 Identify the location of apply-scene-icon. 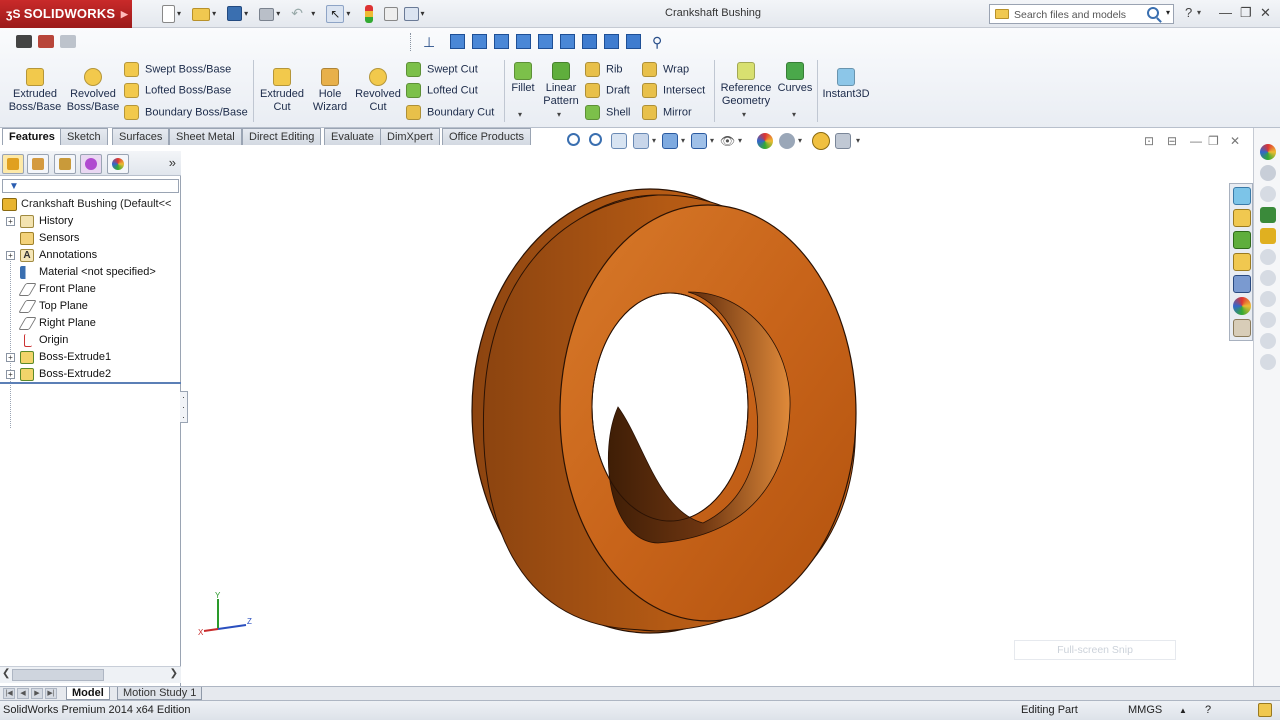
(787, 141).